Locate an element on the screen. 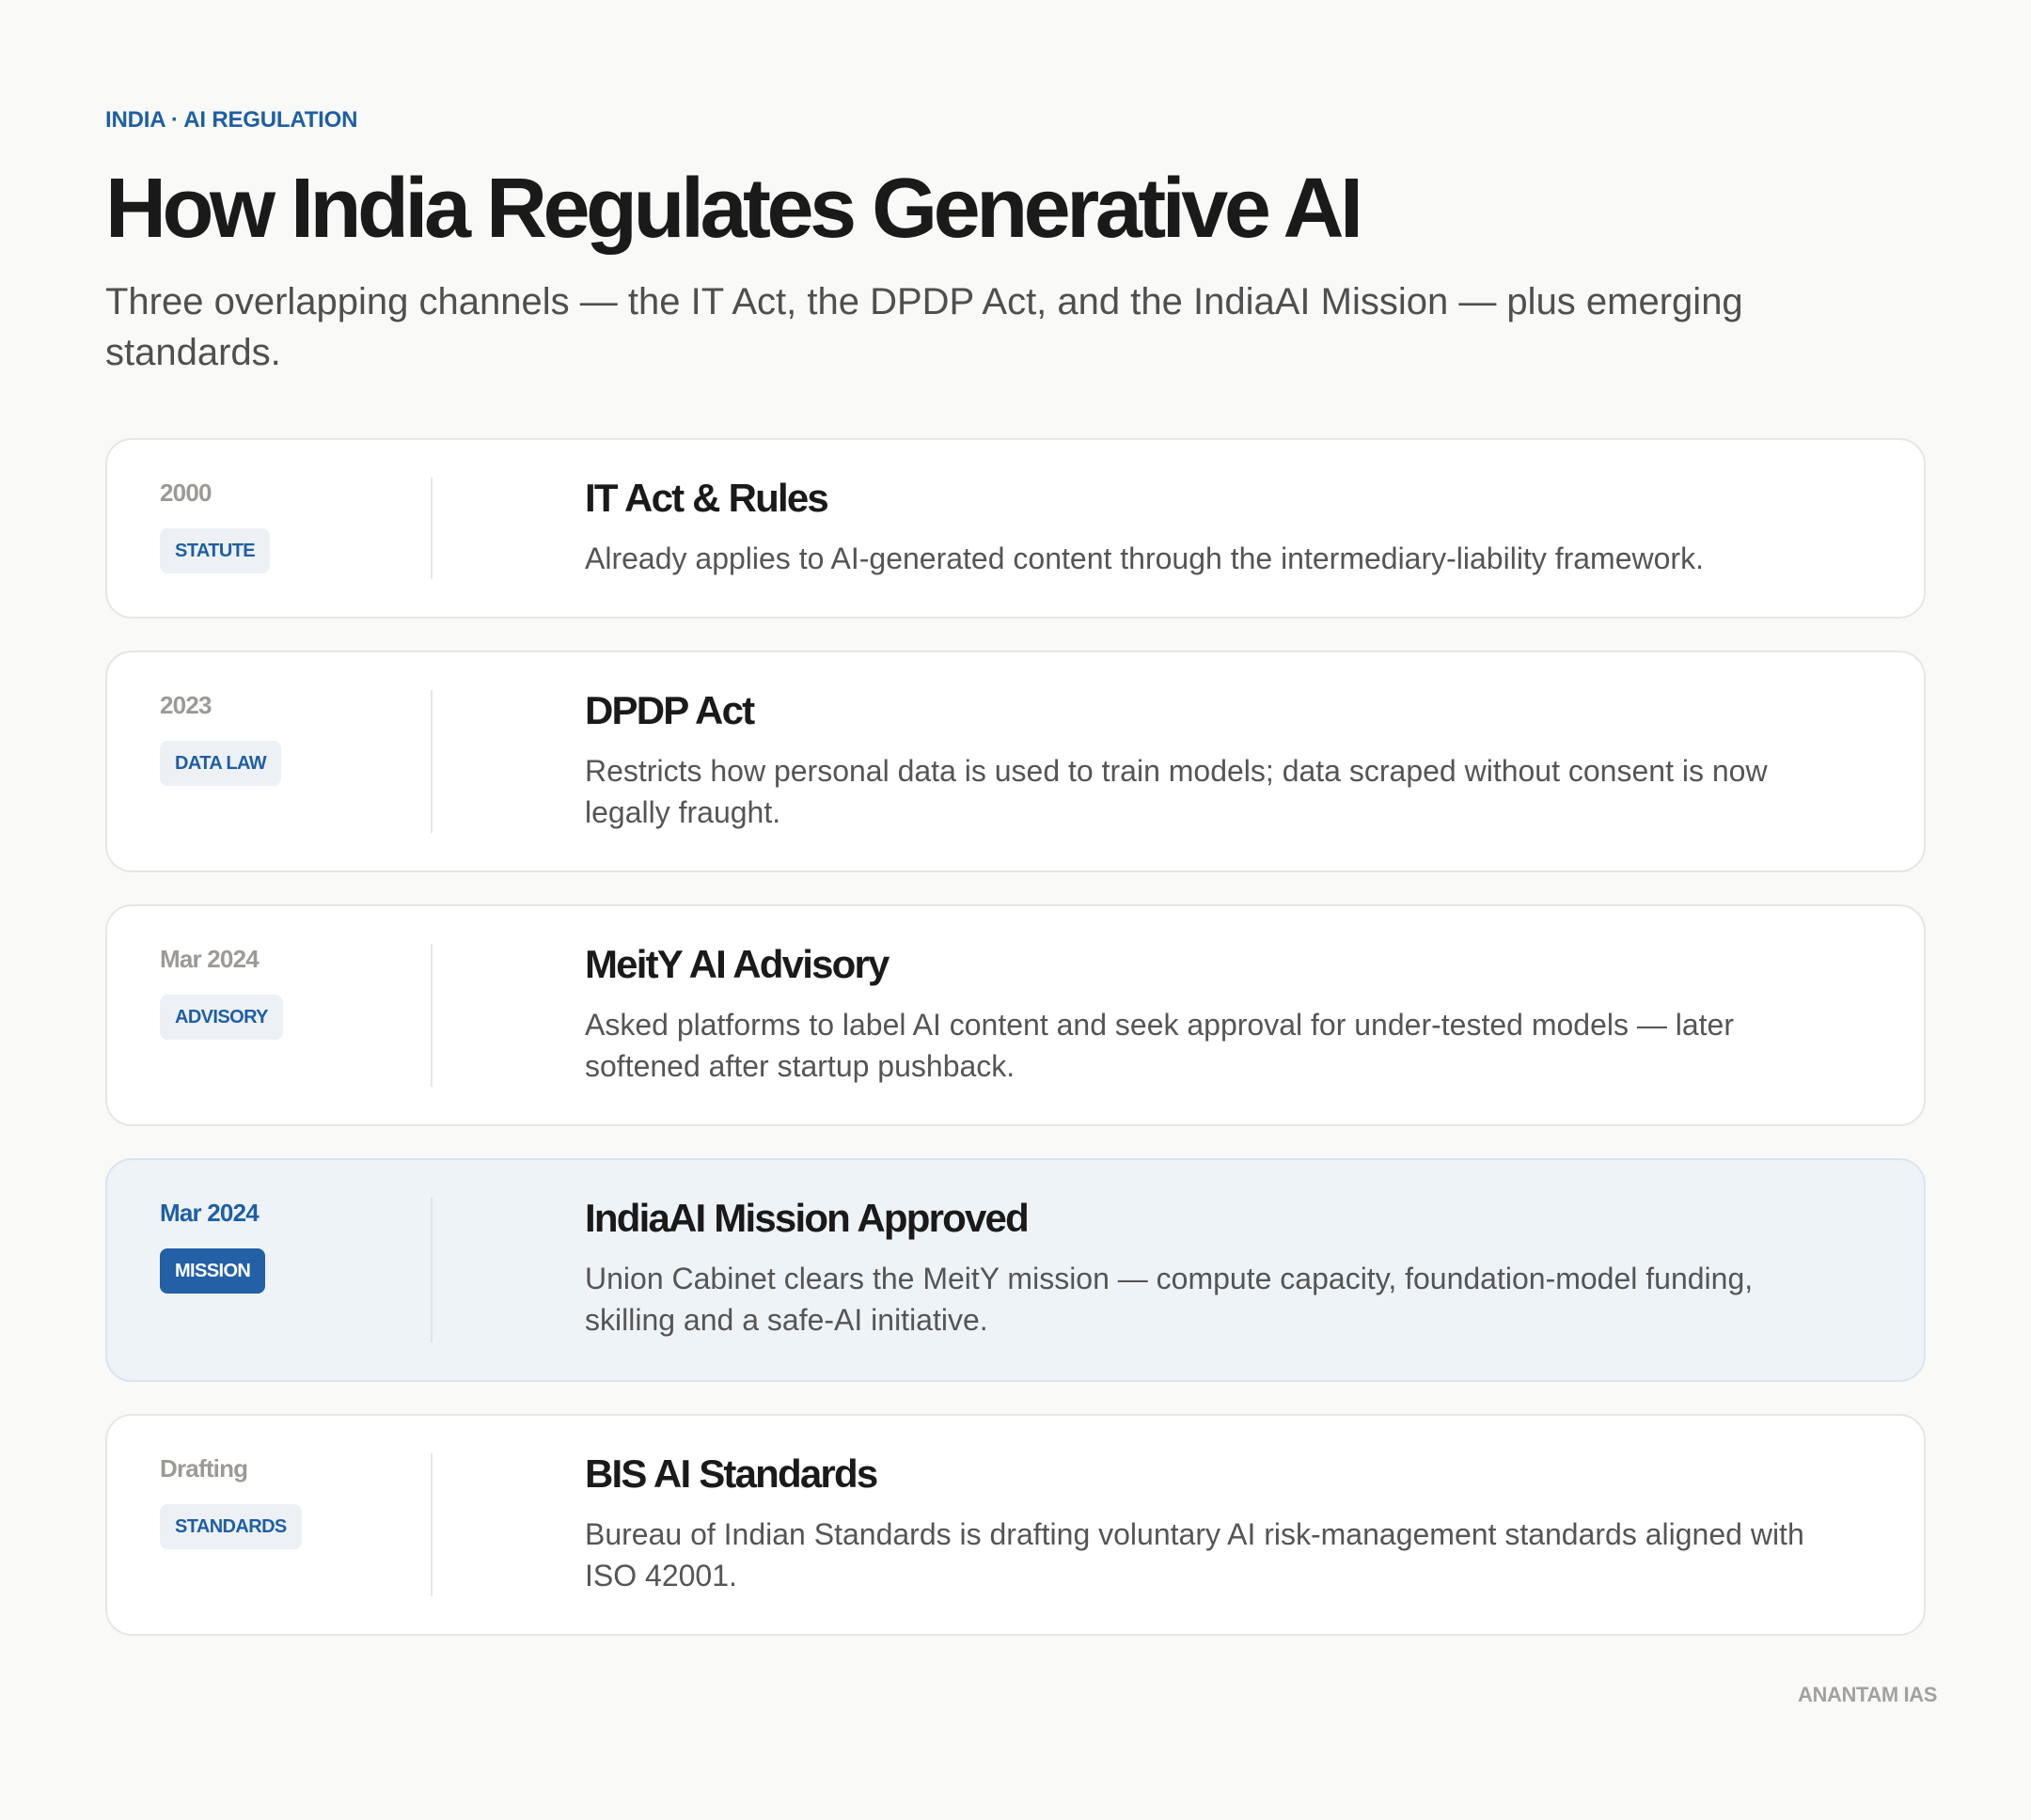 Image resolution: width=2031 pixels, height=1820 pixels. card-date: 2023 is located at coordinates (186, 705).